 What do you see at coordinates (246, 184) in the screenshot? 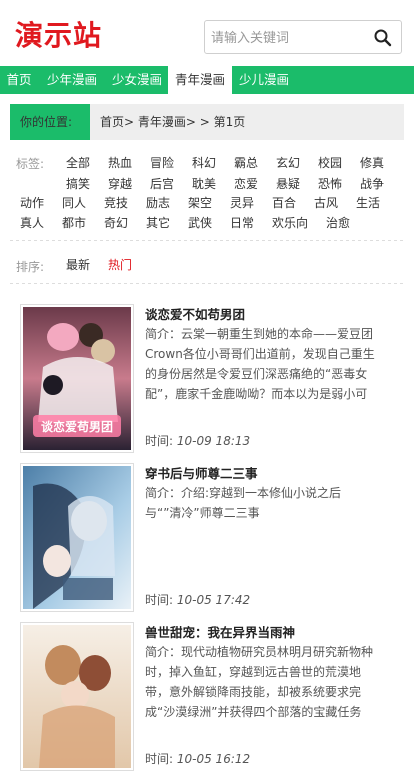
I see `tag-item: 恋爱` at bounding box center [246, 184].